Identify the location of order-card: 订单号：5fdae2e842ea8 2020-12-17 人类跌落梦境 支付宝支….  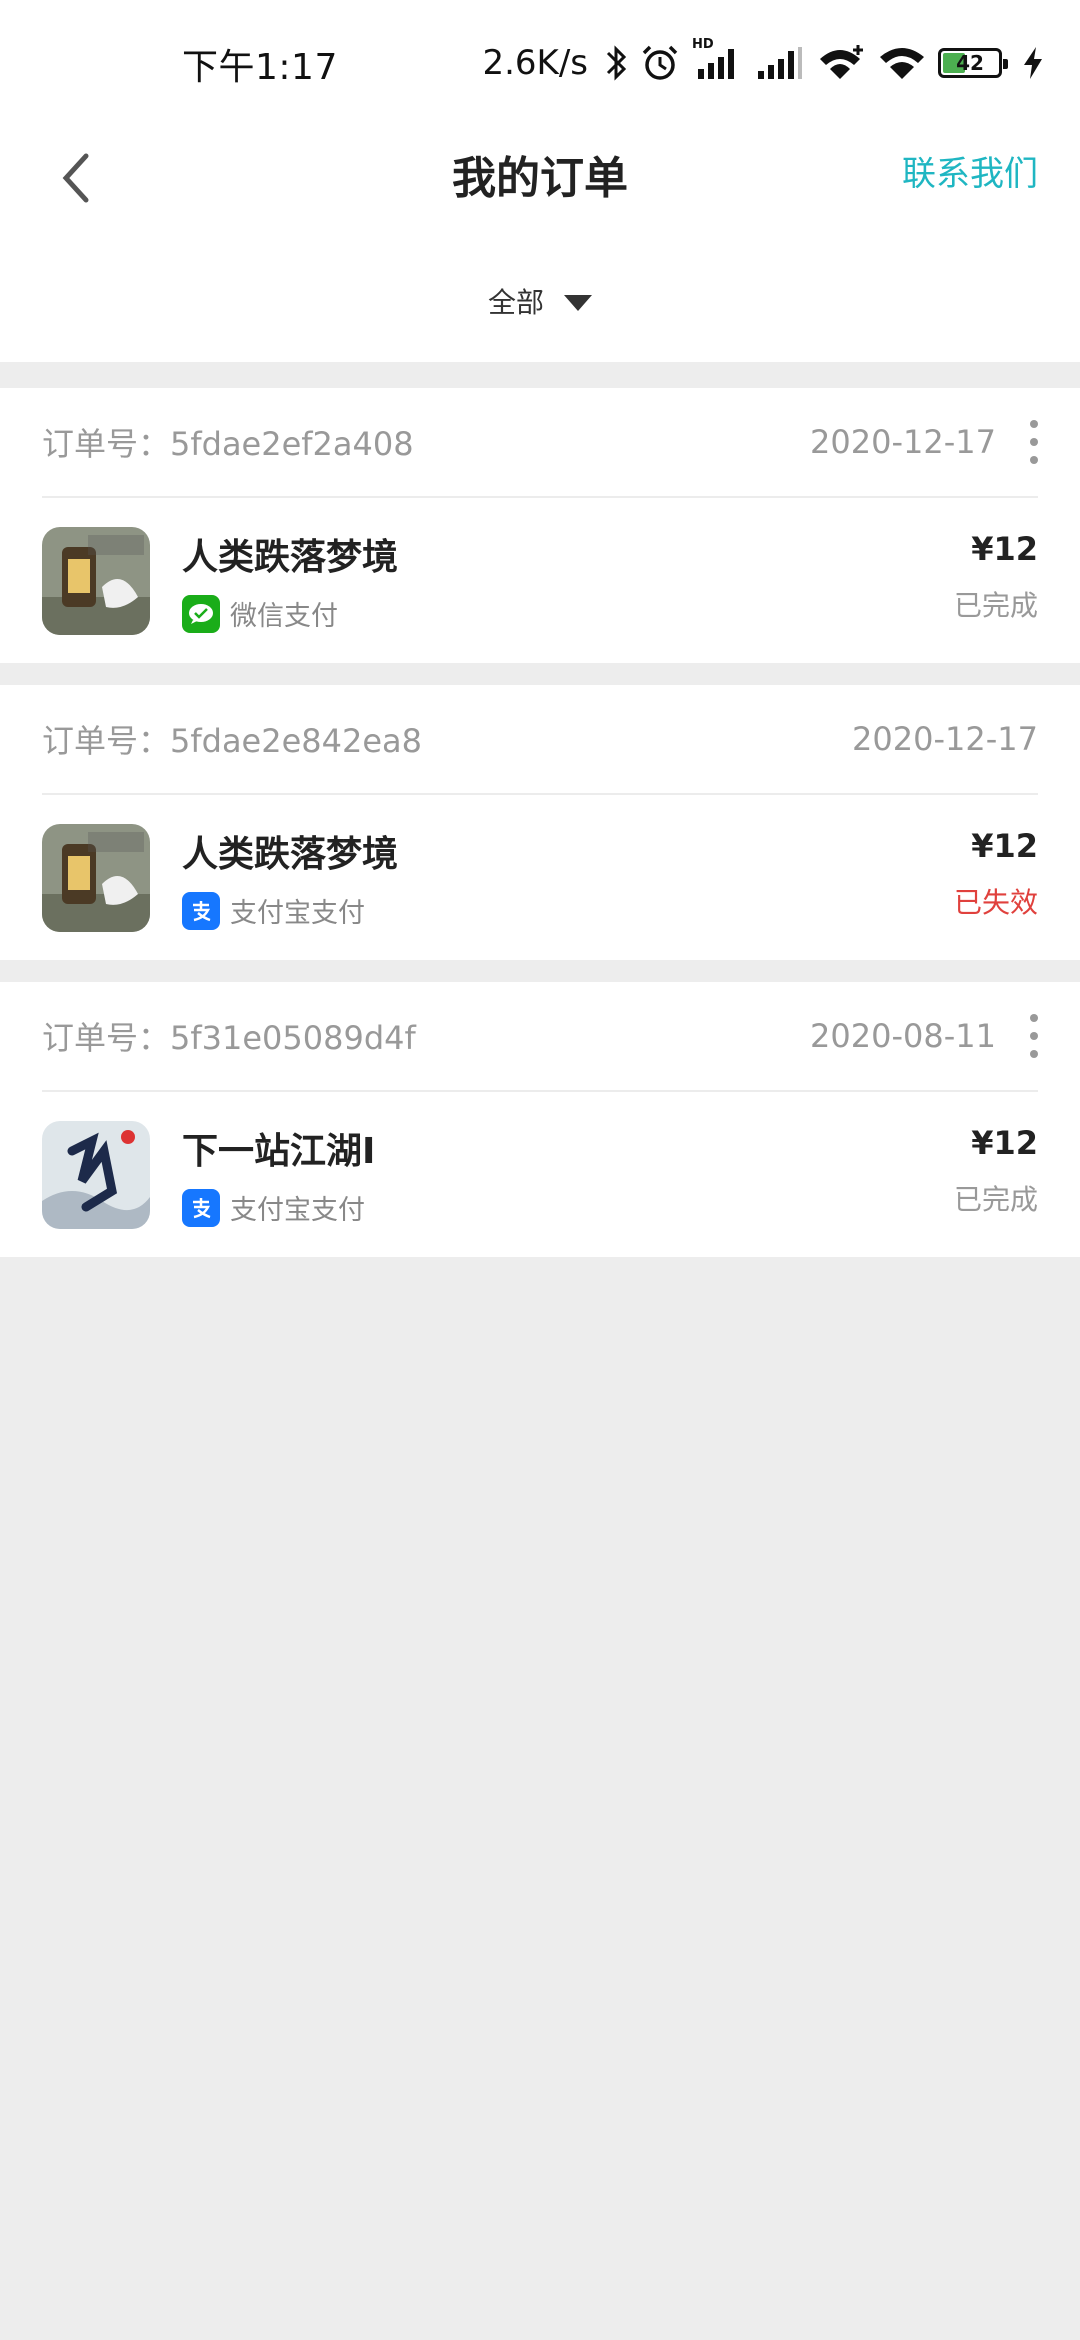
(540, 822).